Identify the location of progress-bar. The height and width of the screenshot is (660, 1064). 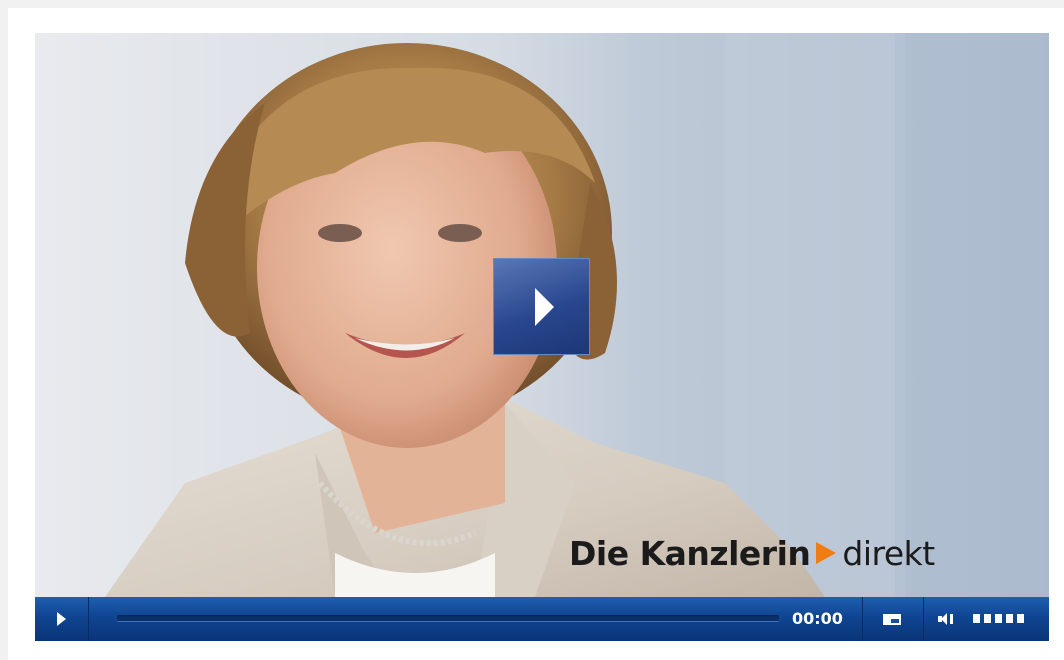
(448, 618).